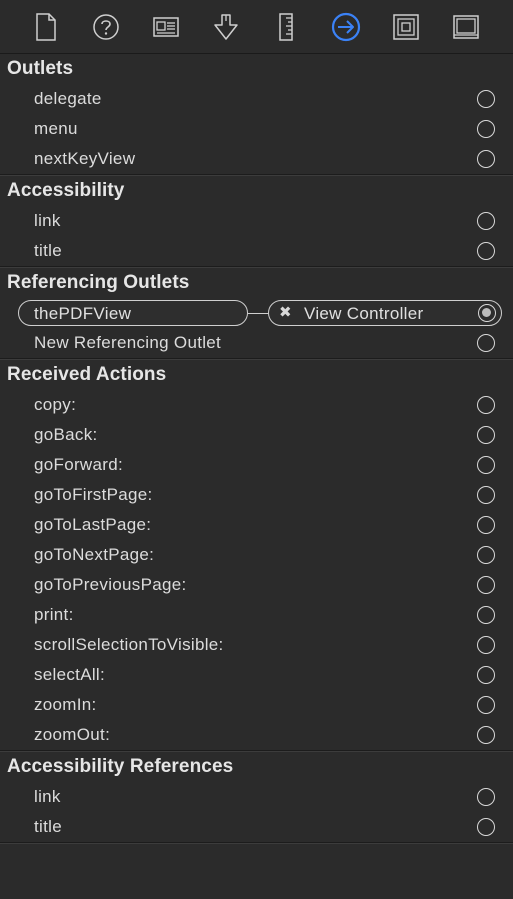 This screenshot has height=899, width=513. Describe the element at coordinates (256, 585) in the screenshot. I see `action-row: goToPreviousPage:` at that location.